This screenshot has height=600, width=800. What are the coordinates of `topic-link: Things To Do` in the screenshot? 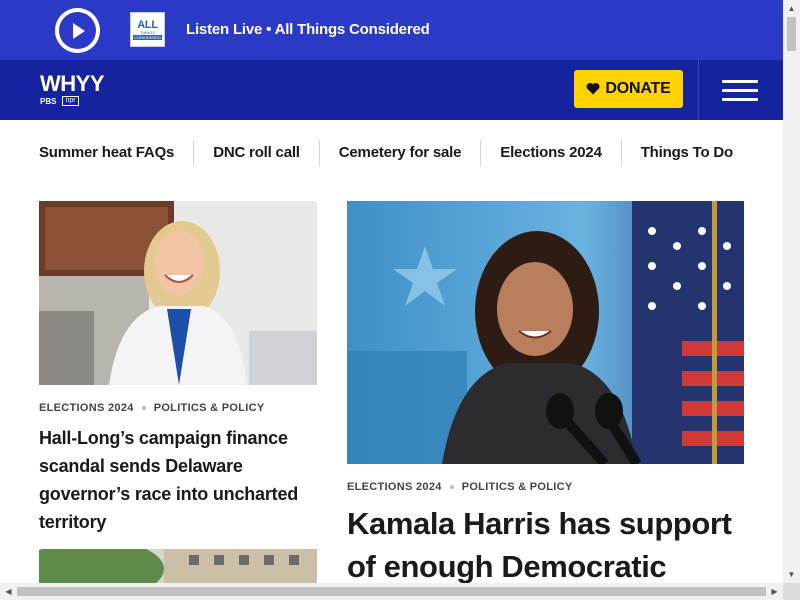 It's located at (687, 153).